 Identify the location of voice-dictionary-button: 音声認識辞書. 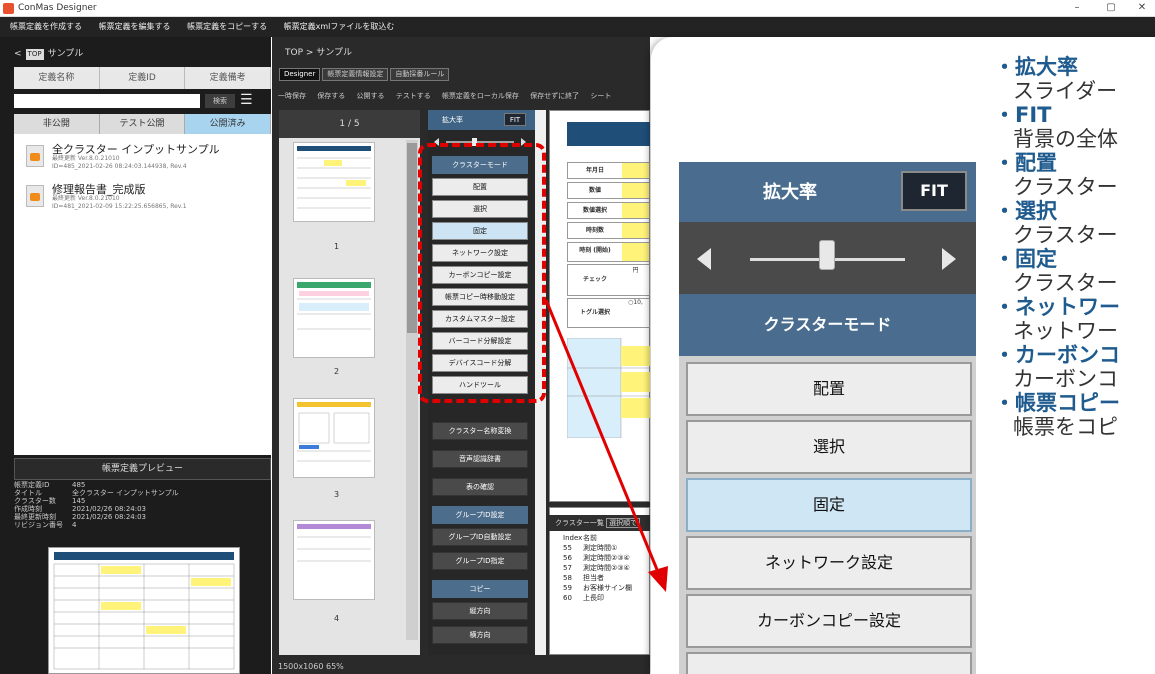
(480, 459).